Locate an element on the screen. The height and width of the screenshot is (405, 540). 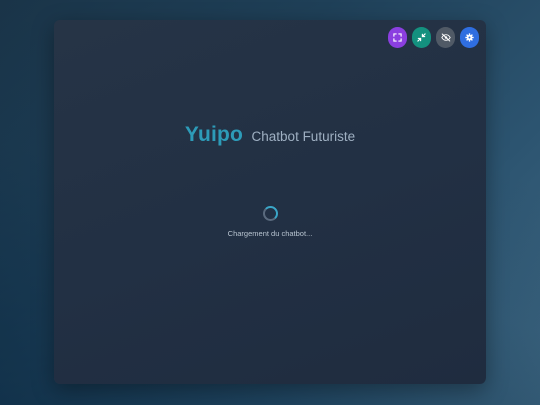
eye-off-icon is located at coordinates (445, 37).